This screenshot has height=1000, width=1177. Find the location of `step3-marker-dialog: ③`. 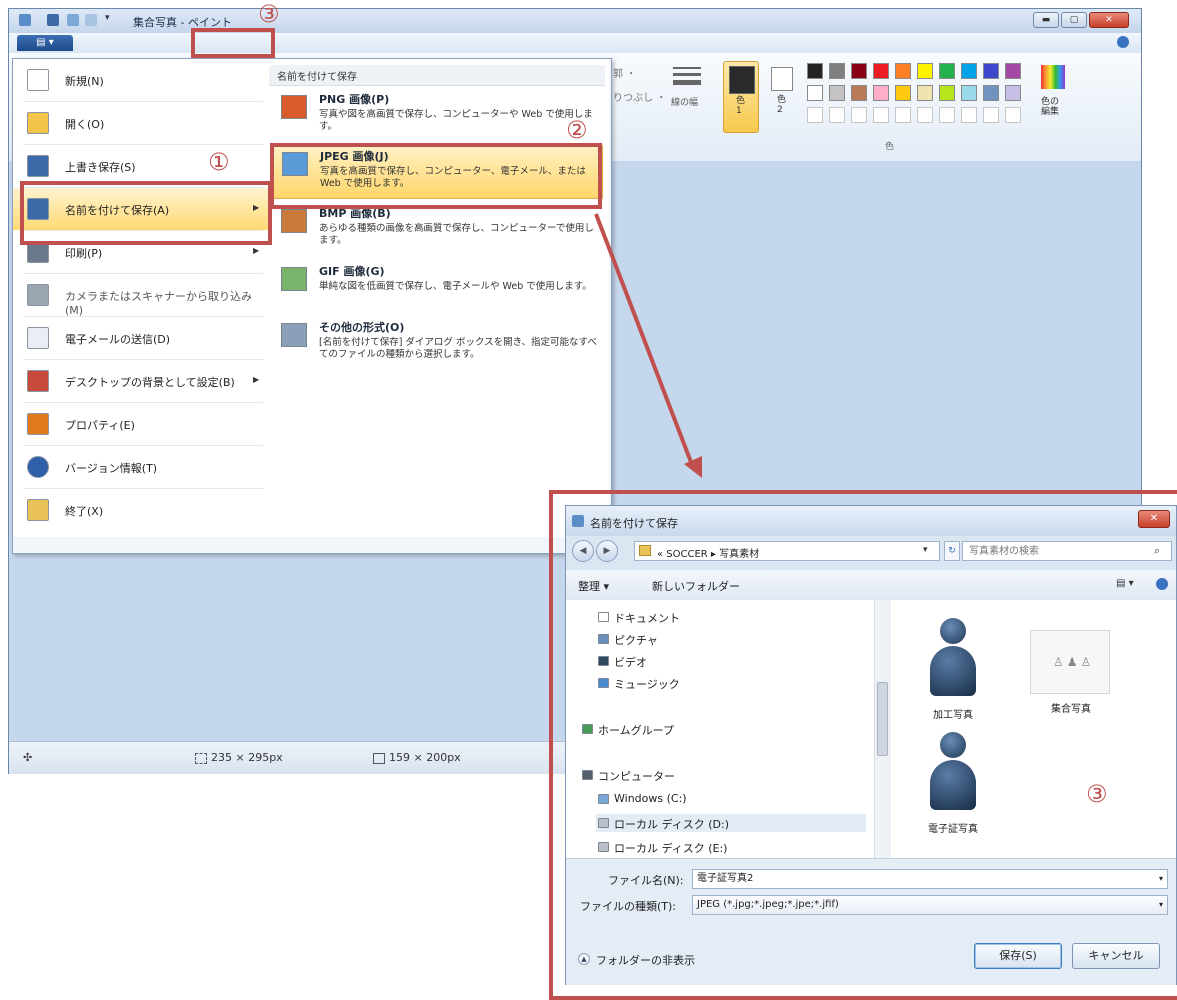

step3-marker-dialog: ③ is located at coordinates (1097, 794).